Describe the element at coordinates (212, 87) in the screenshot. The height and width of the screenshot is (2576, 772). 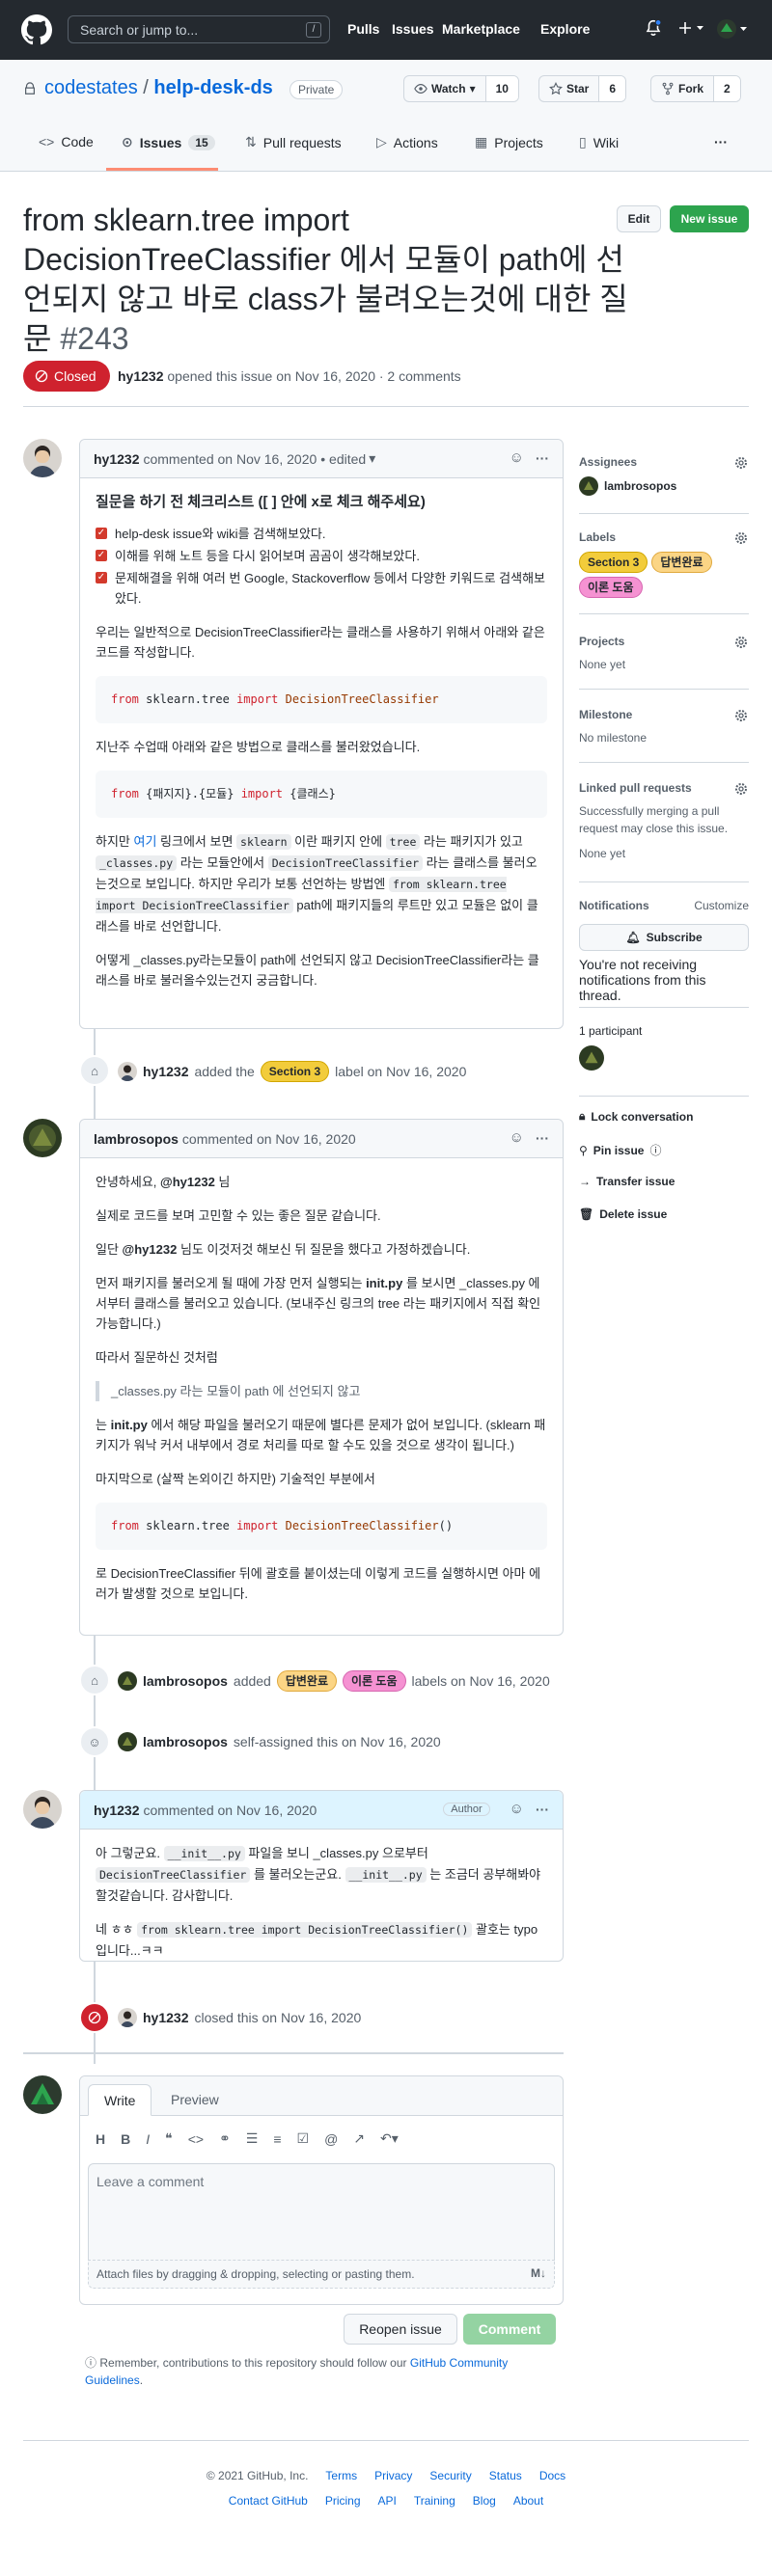
I see `repo-name-link: help-desk-ds` at that location.